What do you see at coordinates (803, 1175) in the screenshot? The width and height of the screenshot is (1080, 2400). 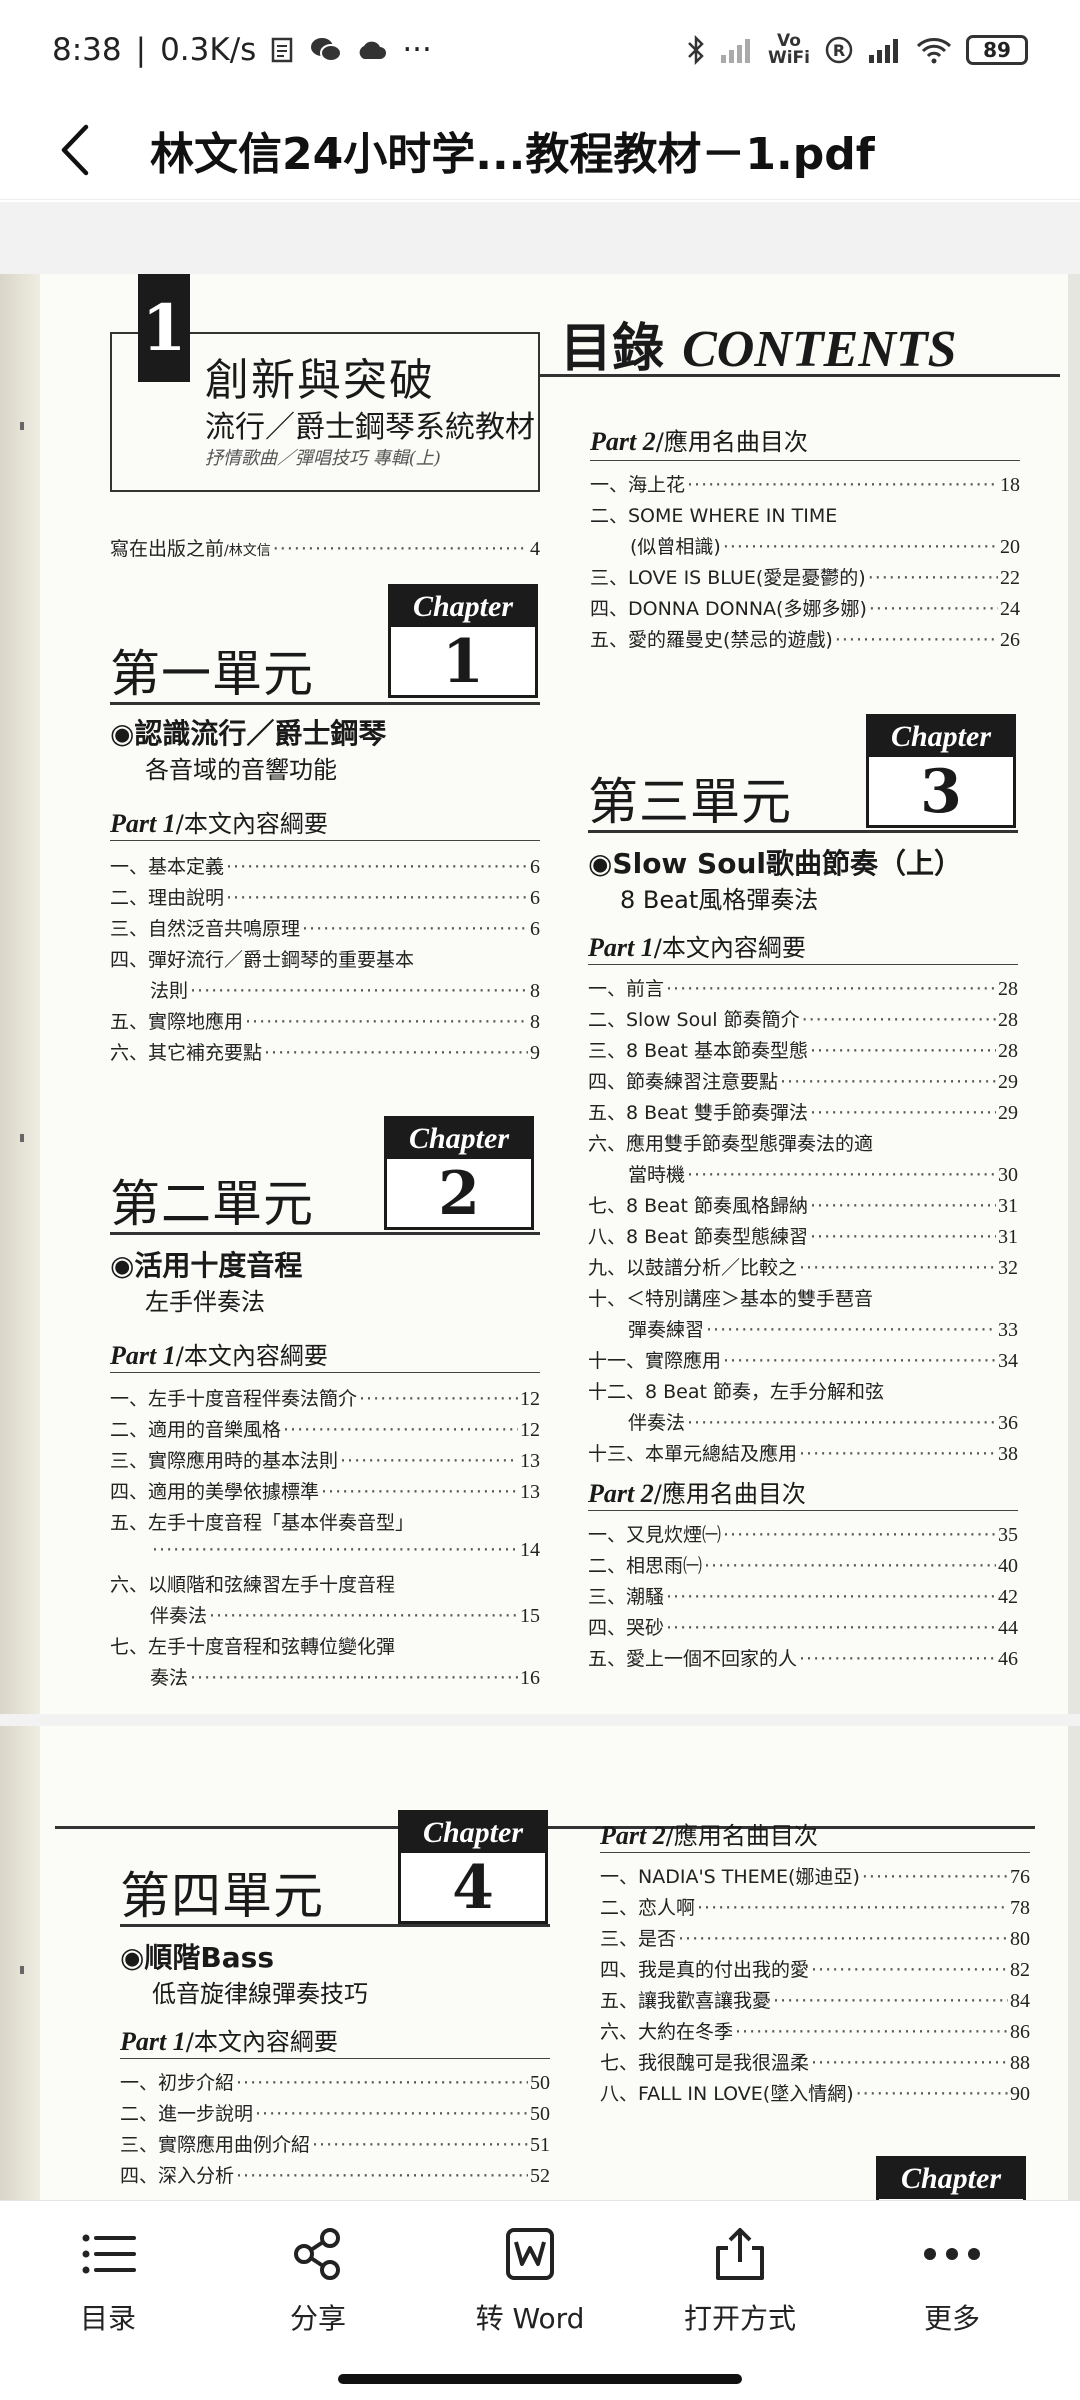 I see `toc-entry: 當時機30` at bounding box center [803, 1175].